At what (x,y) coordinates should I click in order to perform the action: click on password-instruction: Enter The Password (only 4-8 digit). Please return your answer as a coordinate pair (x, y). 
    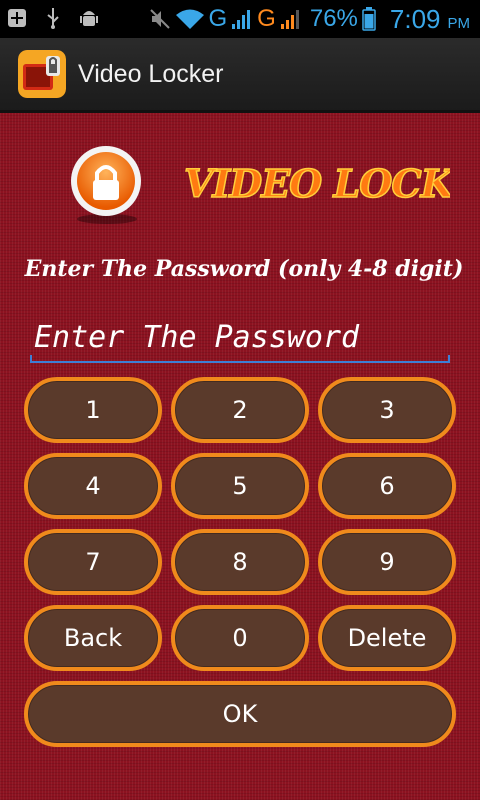
    Looking at the image, I should click on (244, 269).